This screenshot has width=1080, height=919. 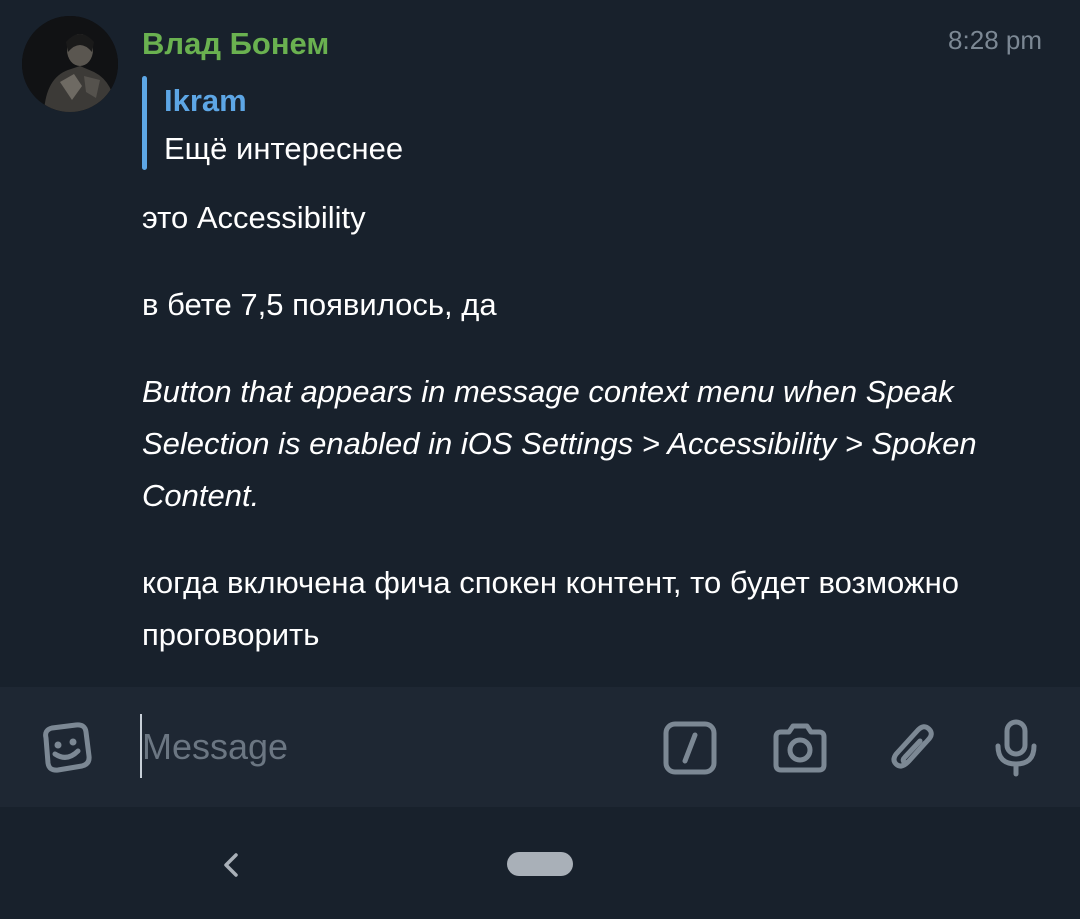 I want to click on reply-quote: Ikram Ещё интереснее, so click(x=442, y=123).